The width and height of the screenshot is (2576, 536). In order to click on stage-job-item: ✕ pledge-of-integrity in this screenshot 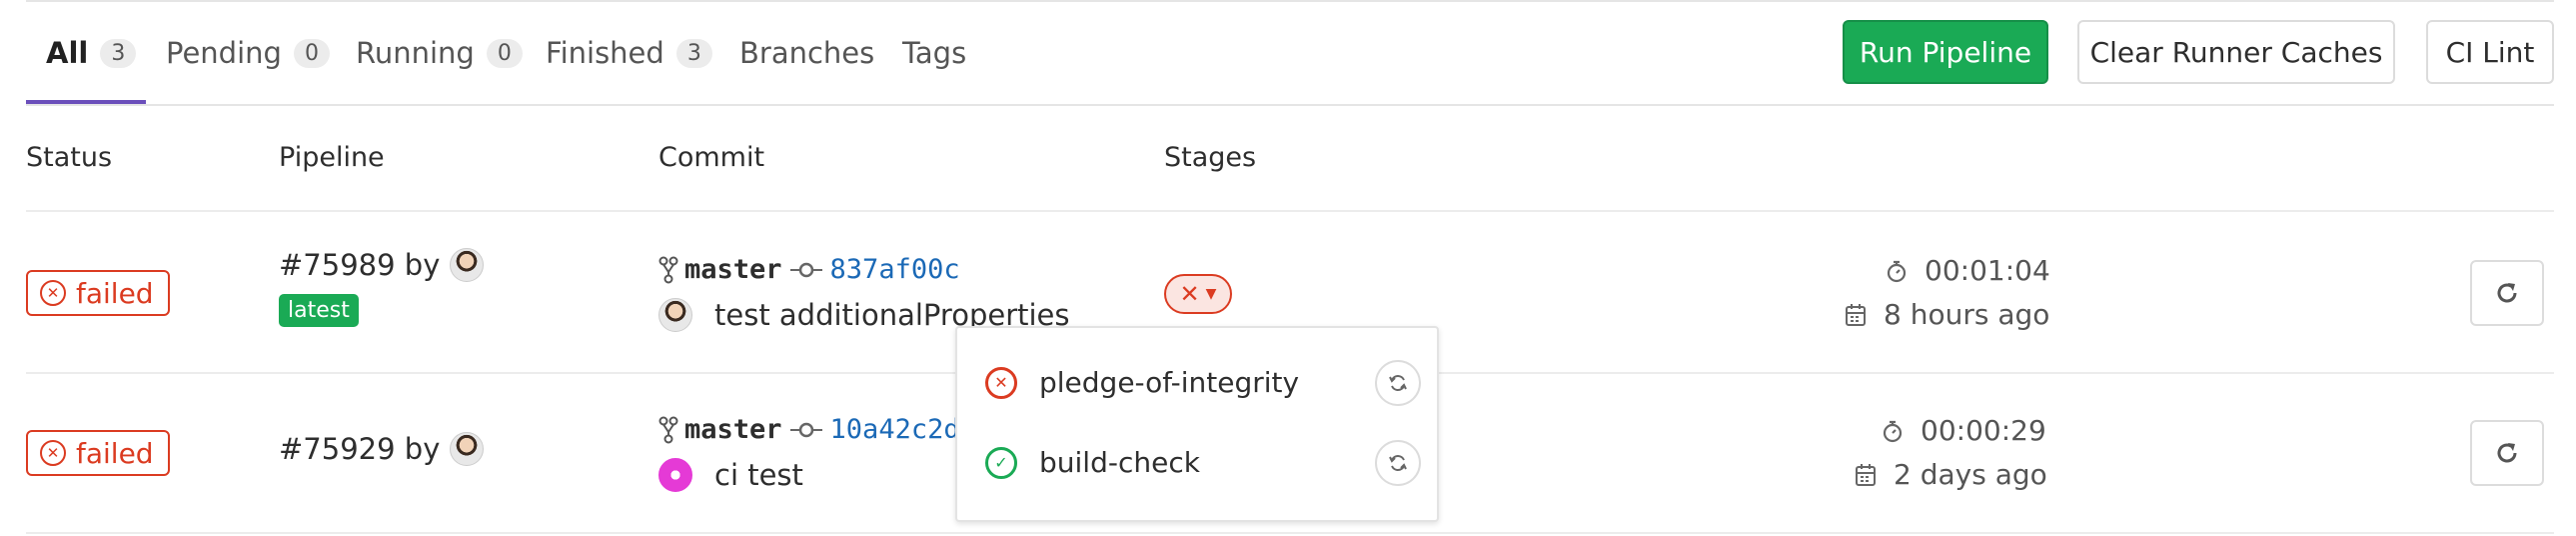, I will do `click(1142, 382)`.